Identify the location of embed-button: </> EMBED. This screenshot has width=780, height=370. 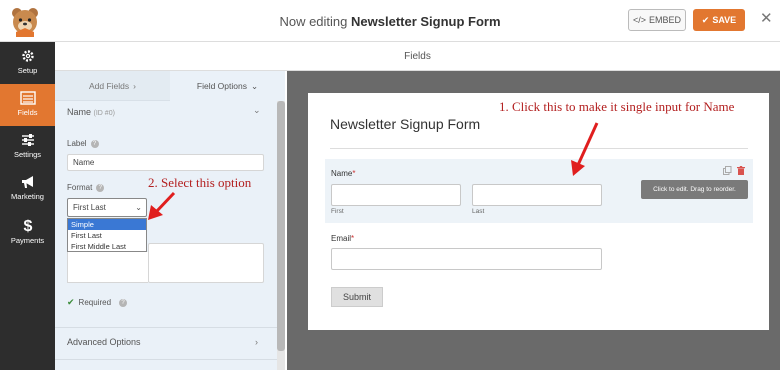
(657, 20).